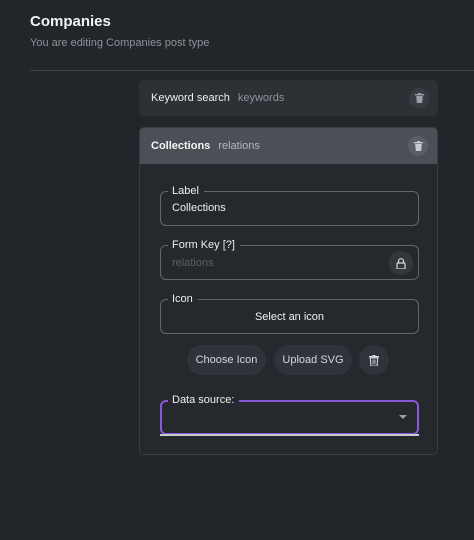  Describe the element at coordinates (226, 360) in the screenshot. I see `choose-icon-button: Choose Icon` at that location.